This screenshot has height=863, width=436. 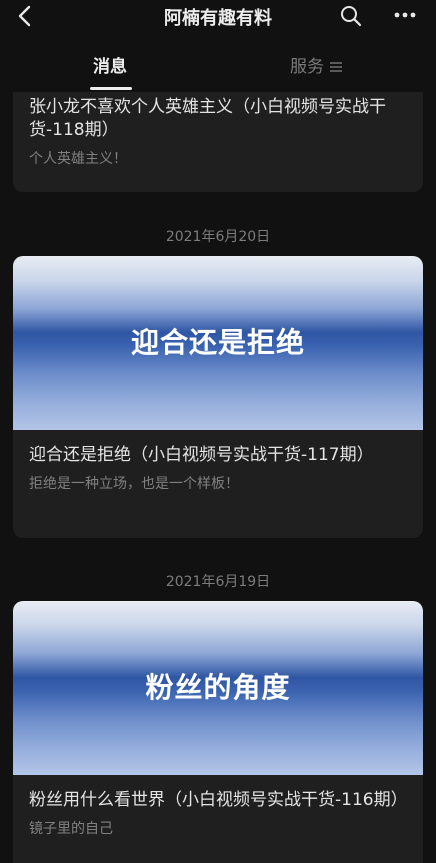 What do you see at coordinates (71, 829) in the screenshot?
I see `article-description: 镜子里的自己` at bounding box center [71, 829].